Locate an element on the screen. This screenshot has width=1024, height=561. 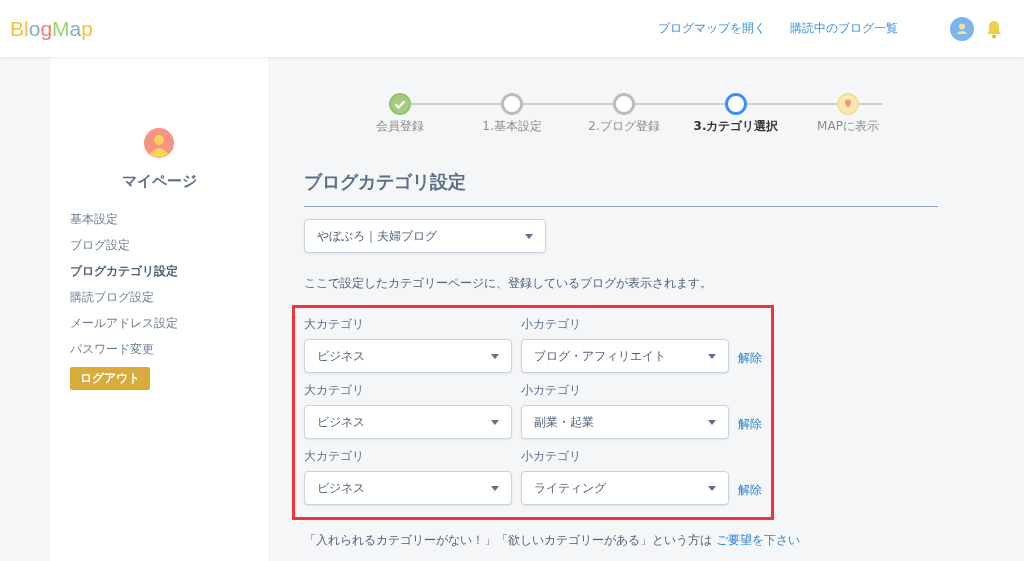
step-label: MAPに表示 is located at coordinates (848, 126).